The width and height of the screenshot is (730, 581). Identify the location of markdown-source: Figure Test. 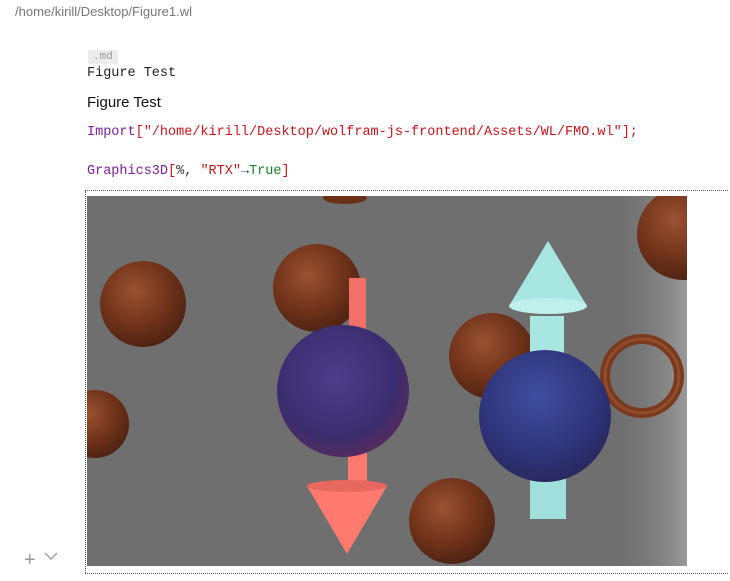
(131, 73).